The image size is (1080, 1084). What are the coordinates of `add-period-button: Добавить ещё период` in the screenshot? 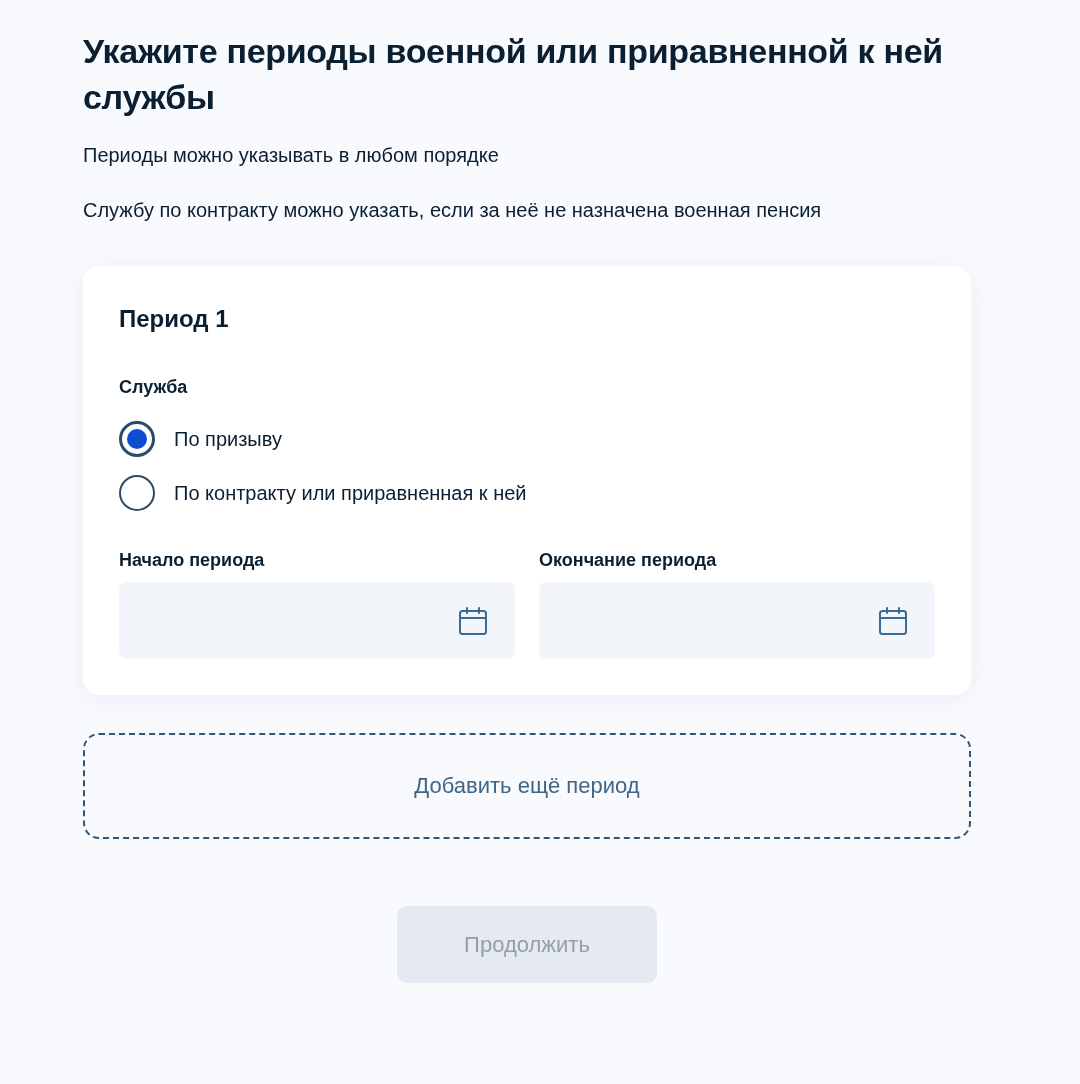 It's located at (527, 786).